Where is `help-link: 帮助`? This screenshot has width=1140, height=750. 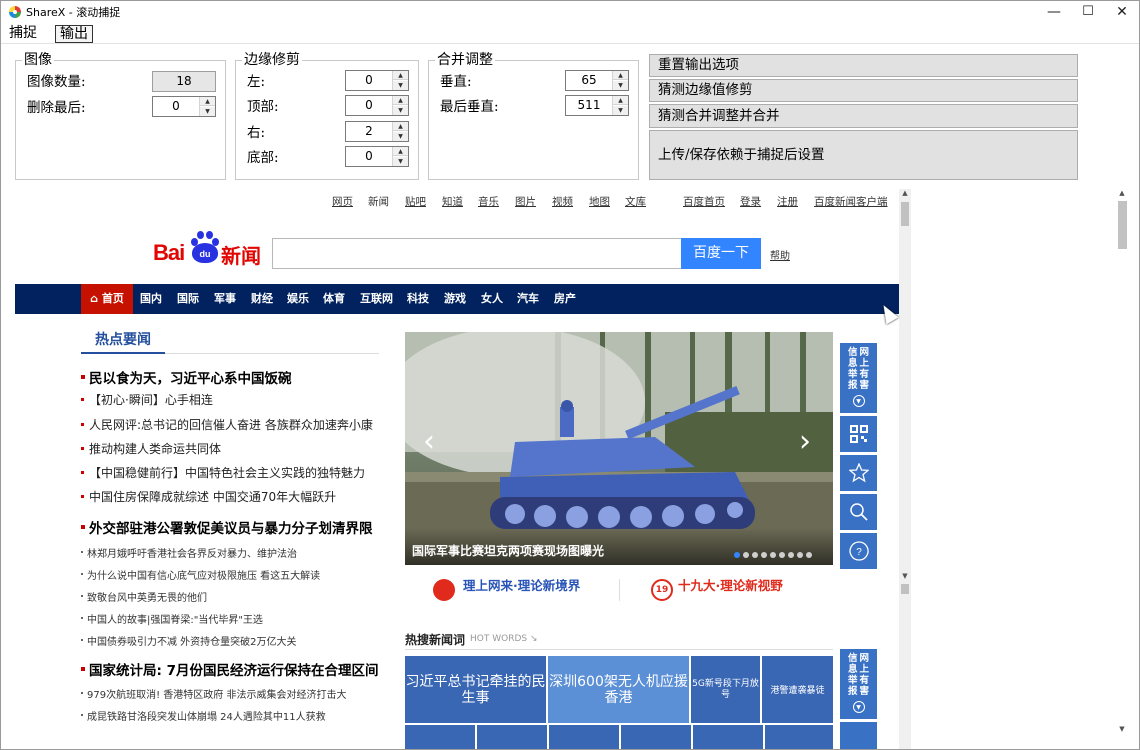
help-link: 帮助 is located at coordinates (780, 254).